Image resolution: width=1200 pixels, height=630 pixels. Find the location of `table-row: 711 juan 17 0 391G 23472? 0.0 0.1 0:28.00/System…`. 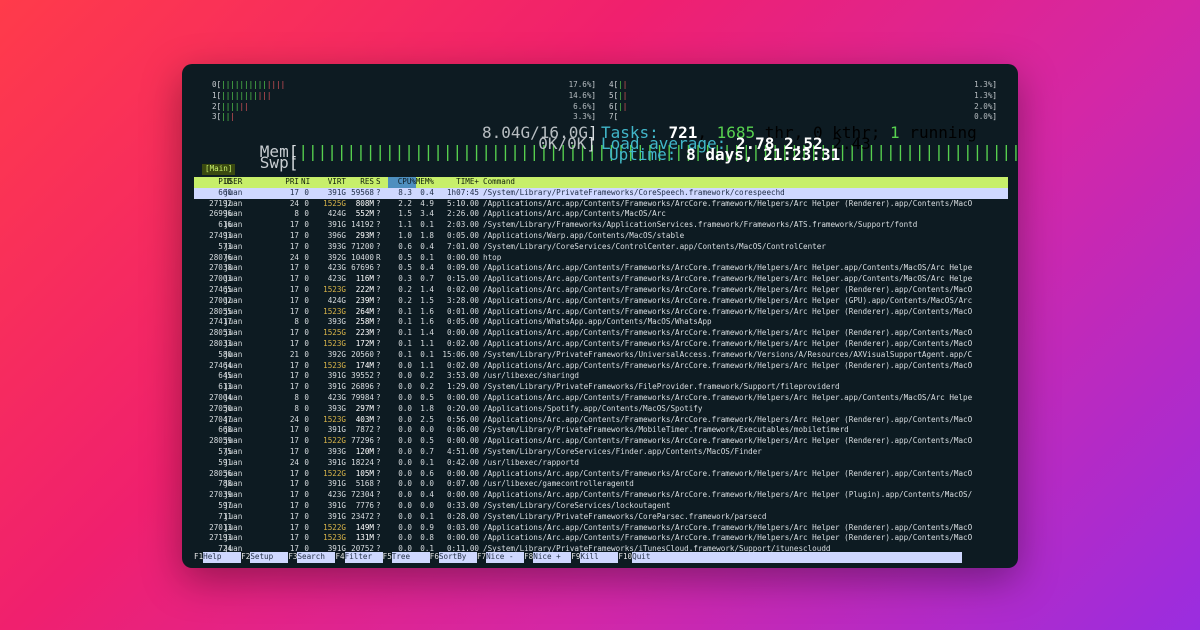

table-row: 711 juan 17 0 391G 23472? 0.0 0.1 0:28.00/System… is located at coordinates (601, 517).